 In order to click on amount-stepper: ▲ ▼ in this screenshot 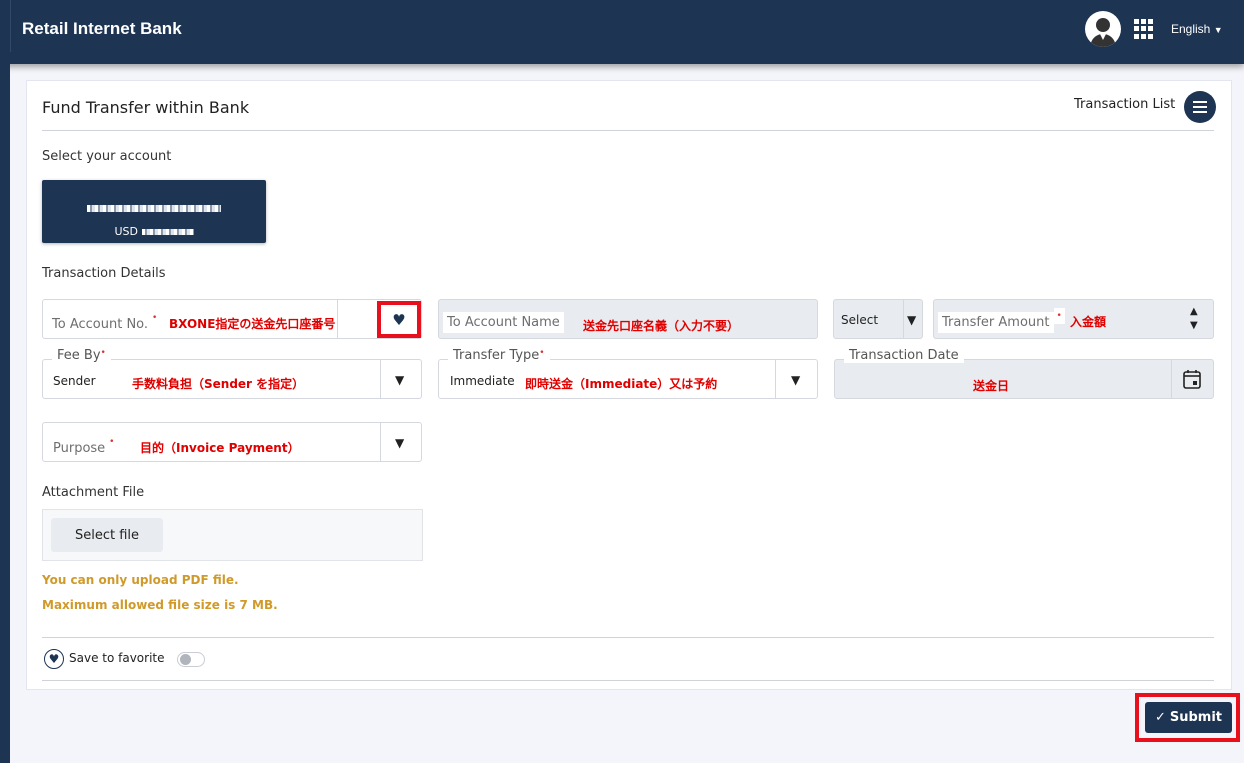, I will do `click(1194, 319)`.